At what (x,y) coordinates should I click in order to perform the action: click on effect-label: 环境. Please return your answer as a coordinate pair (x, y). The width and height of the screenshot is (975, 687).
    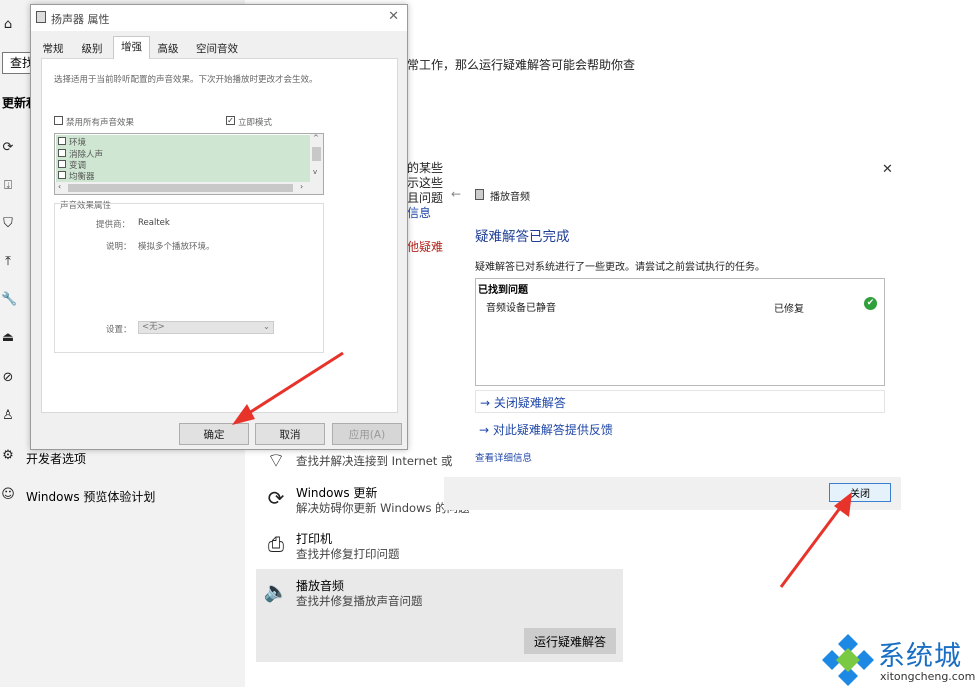
    Looking at the image, I should click on (78, 143).